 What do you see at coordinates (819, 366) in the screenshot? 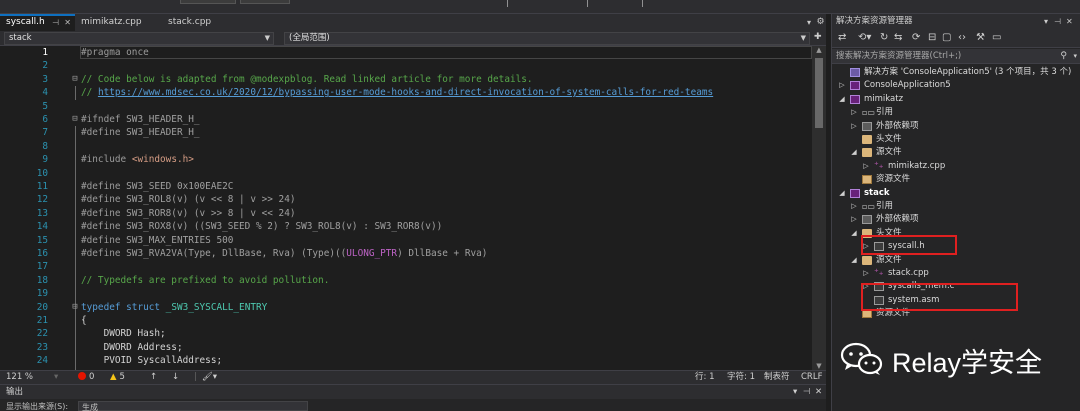
I see `scroll-down-icon: ▼` at bounding box center [819, 366].